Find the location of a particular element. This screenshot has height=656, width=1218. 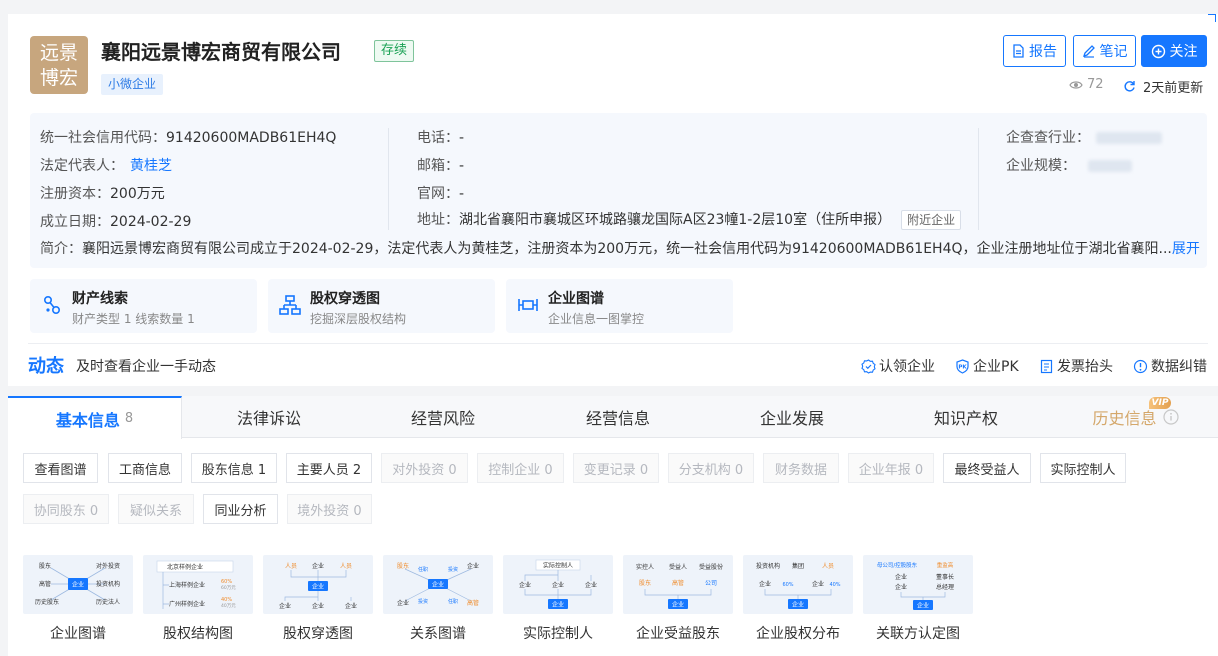

feature-subtitle: 企业信息一图掌控 is located at coordinates (596, 319).